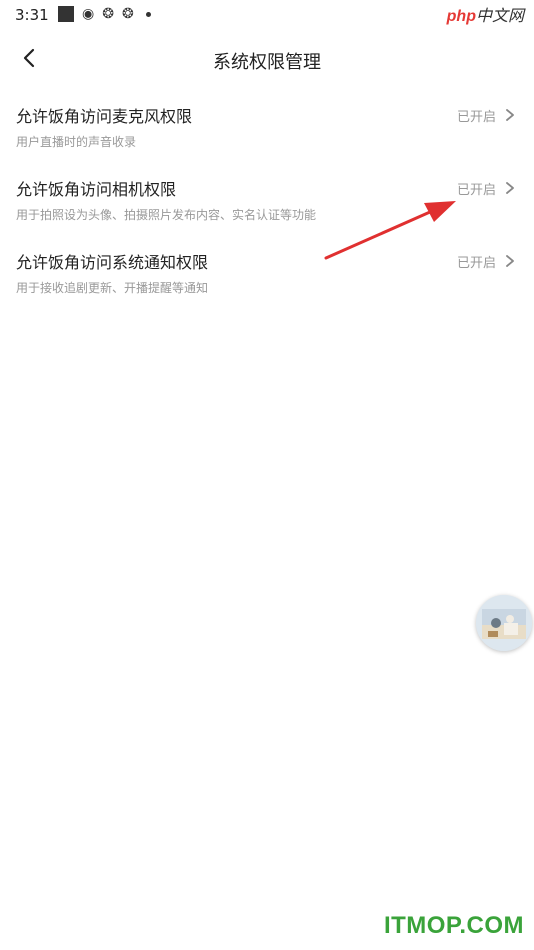 This screenshot has width=534, height=950. Describe the element at coordinates (66, 14) in the screenshot. I see `stop-square-icon` at that location.